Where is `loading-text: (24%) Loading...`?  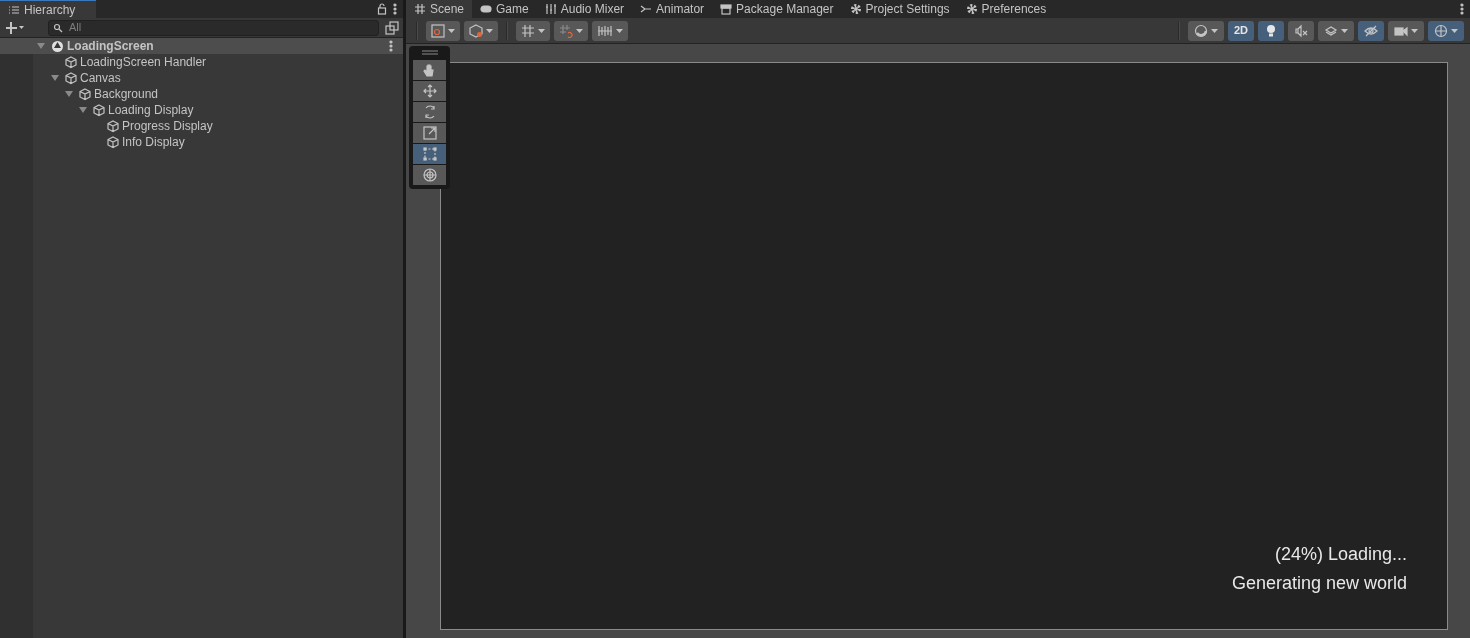 loading-text: (24%) Loading... is located at coordinates (1340, 554).